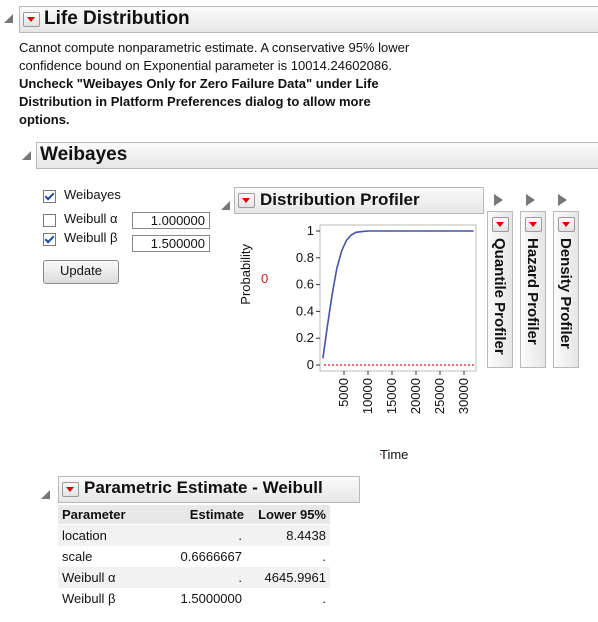 This screenshot has width=598, height=622. I want to click on parametric-estimate-title: Parametric Estimate - Weibull, so click(203, 487).